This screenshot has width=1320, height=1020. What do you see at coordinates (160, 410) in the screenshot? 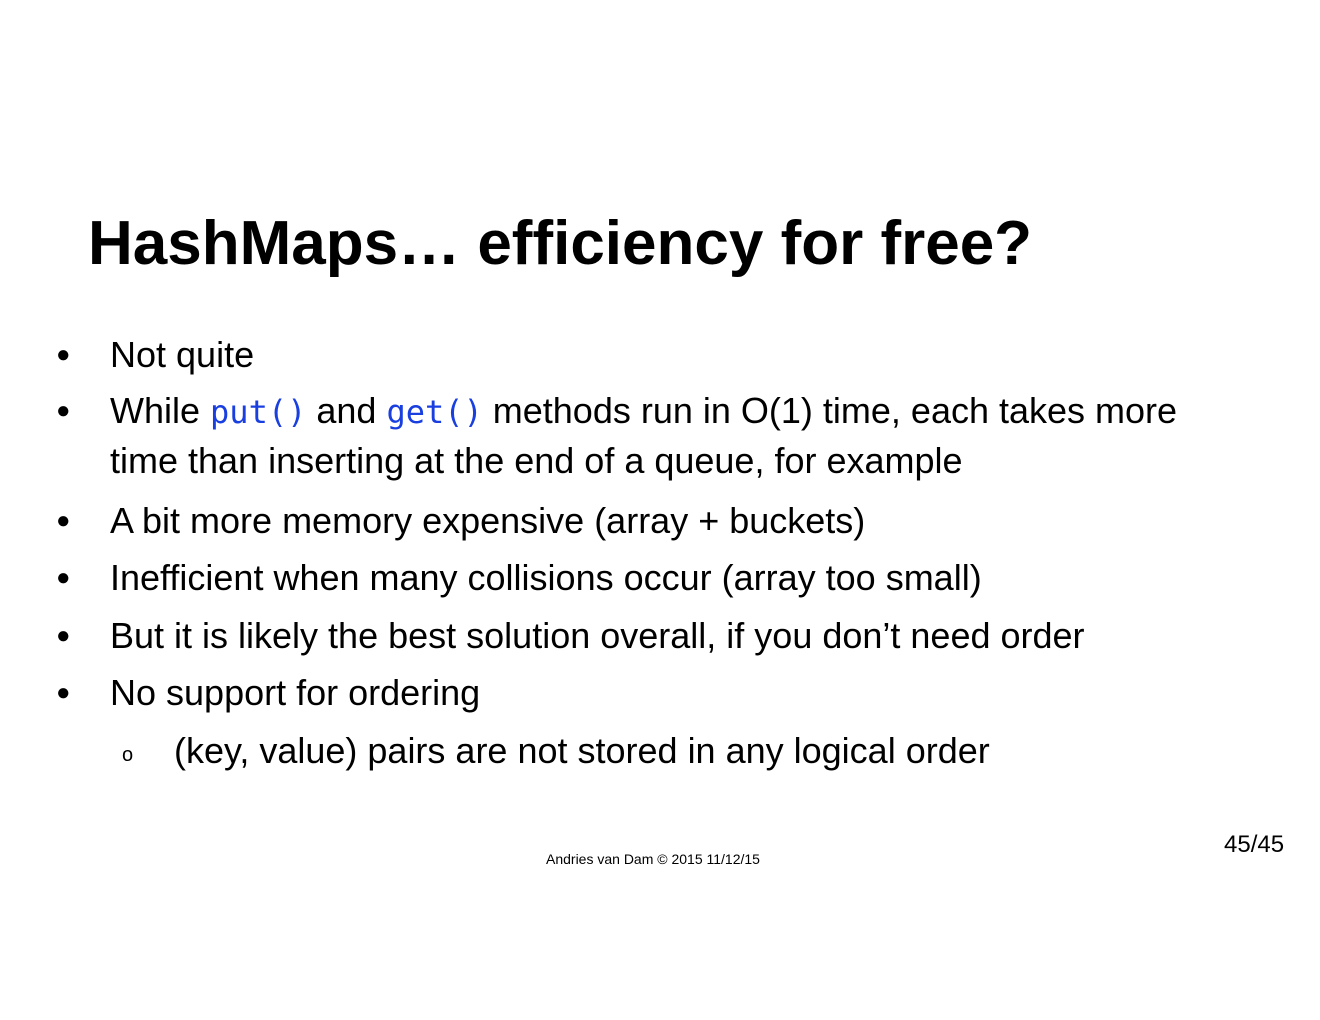
I see `bullet-text-segment: While` at bounding box center [160, 410].